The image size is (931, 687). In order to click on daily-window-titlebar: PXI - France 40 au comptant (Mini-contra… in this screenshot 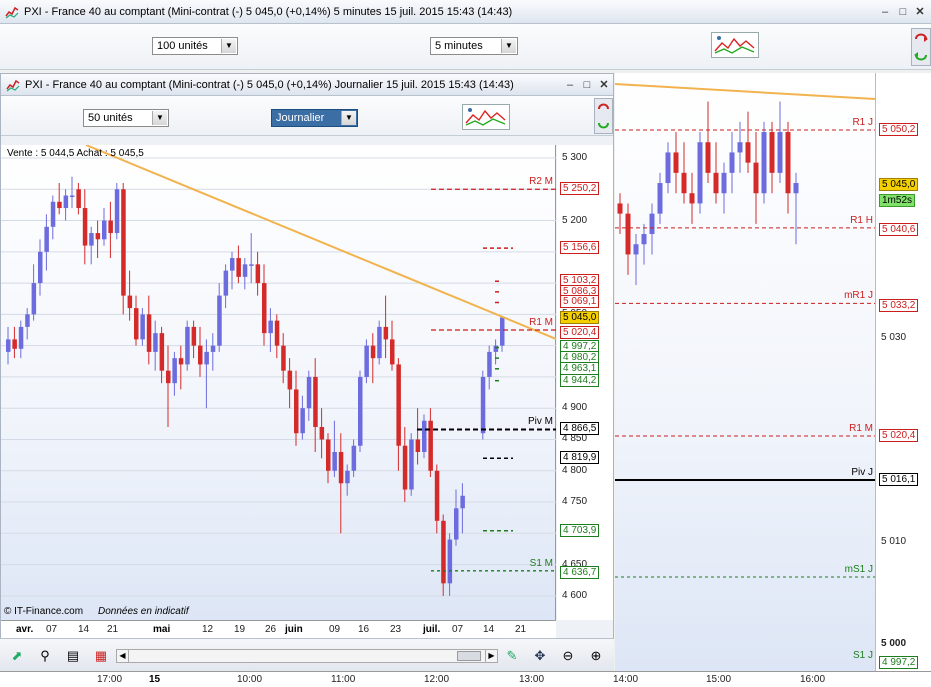, I will do `click(307, 85)`.